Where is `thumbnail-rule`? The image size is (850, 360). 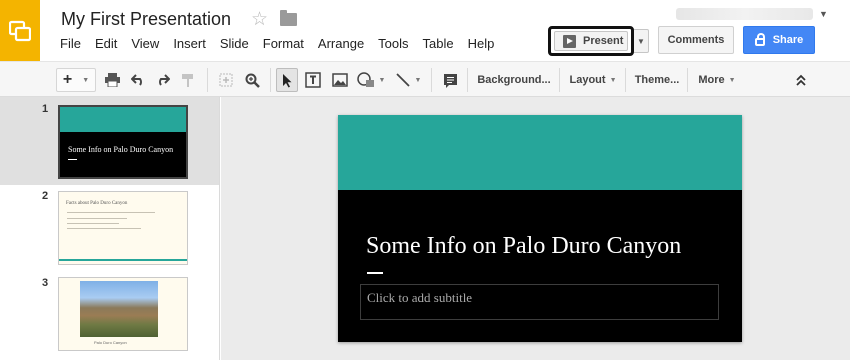
thumbnail-rule is located at coordinates (72, 159).